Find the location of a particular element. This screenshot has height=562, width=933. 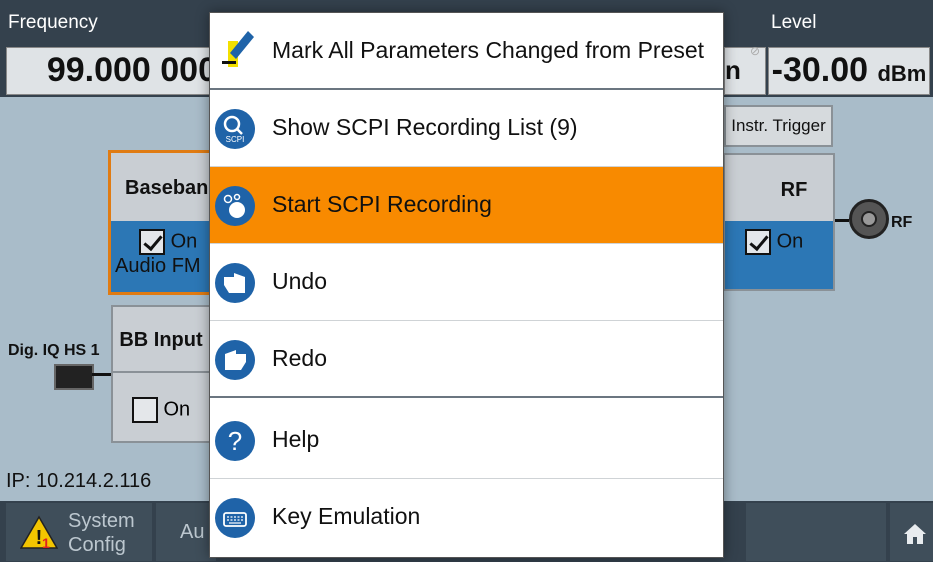

baseband-on-label: On is located at coordinates (184, 241).